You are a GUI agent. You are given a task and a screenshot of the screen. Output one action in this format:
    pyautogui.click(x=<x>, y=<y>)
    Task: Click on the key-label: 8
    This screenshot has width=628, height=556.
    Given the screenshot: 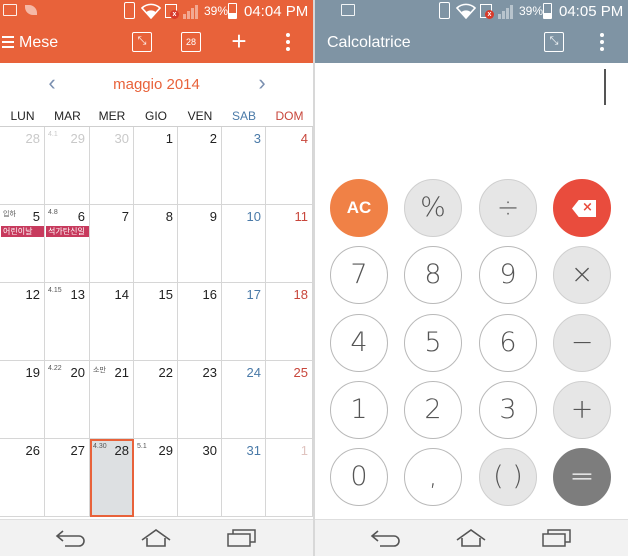 What is the action you would take?
    pyautogui.click(x=433, y=274)
    